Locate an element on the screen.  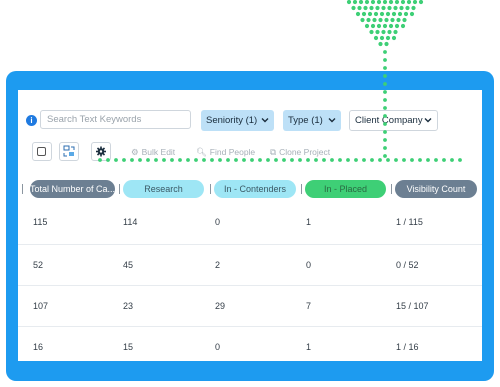
filter-bar: i Seniority (1) Type (1) Client Company is located at coordinates (250, 117).